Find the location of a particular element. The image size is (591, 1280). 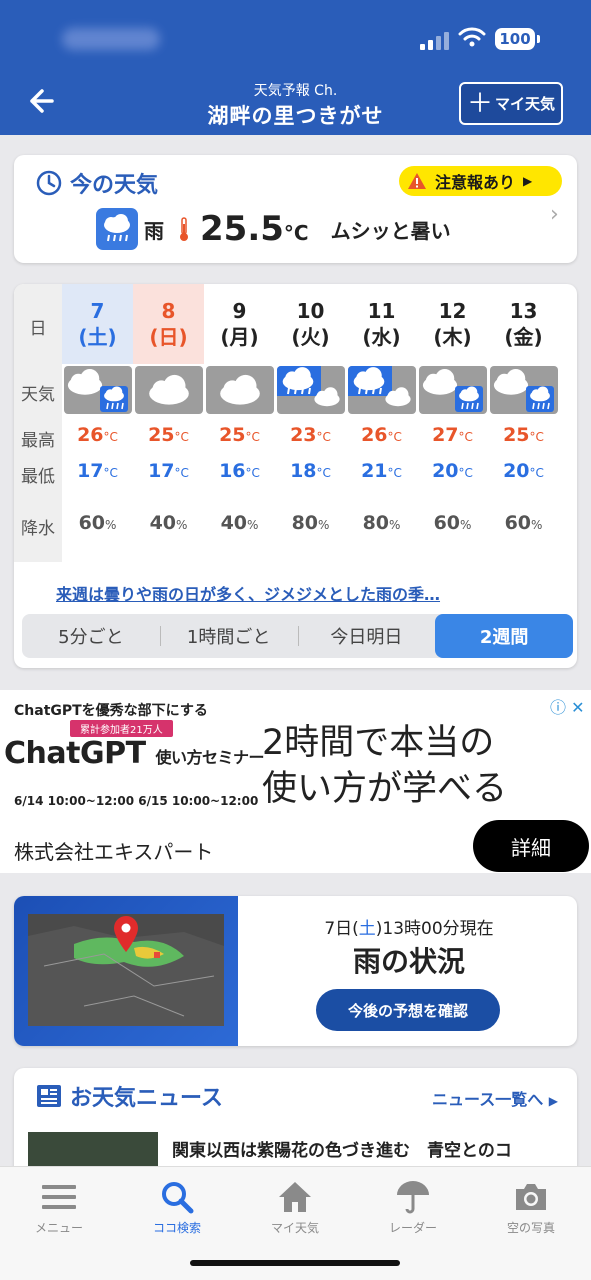

forecast-date: 8 is located at coordinates (168, 311).